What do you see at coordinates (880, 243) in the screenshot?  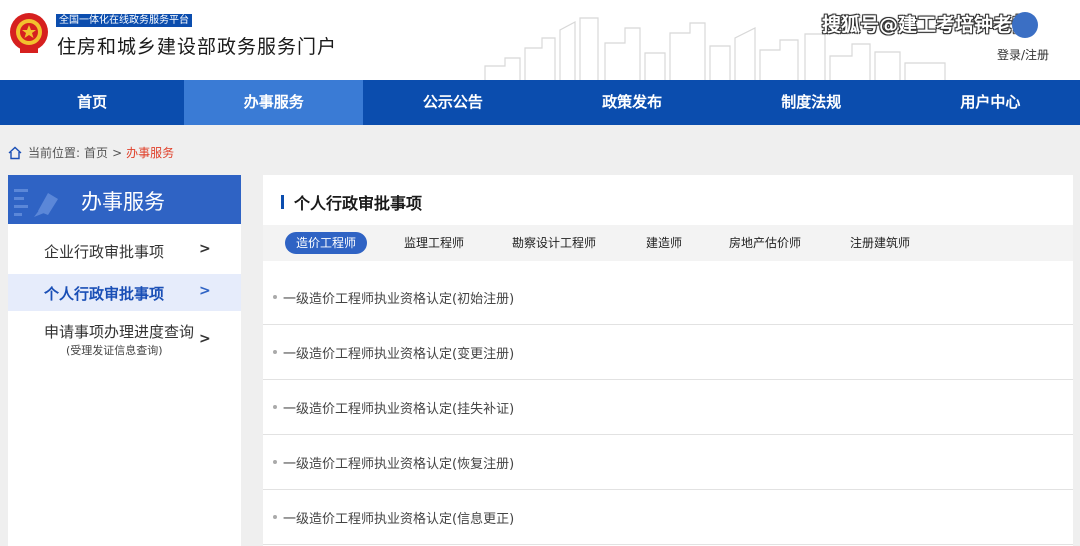 I see `tab-registered-architect: 注册建筑师` at bounding box center [880, 243].